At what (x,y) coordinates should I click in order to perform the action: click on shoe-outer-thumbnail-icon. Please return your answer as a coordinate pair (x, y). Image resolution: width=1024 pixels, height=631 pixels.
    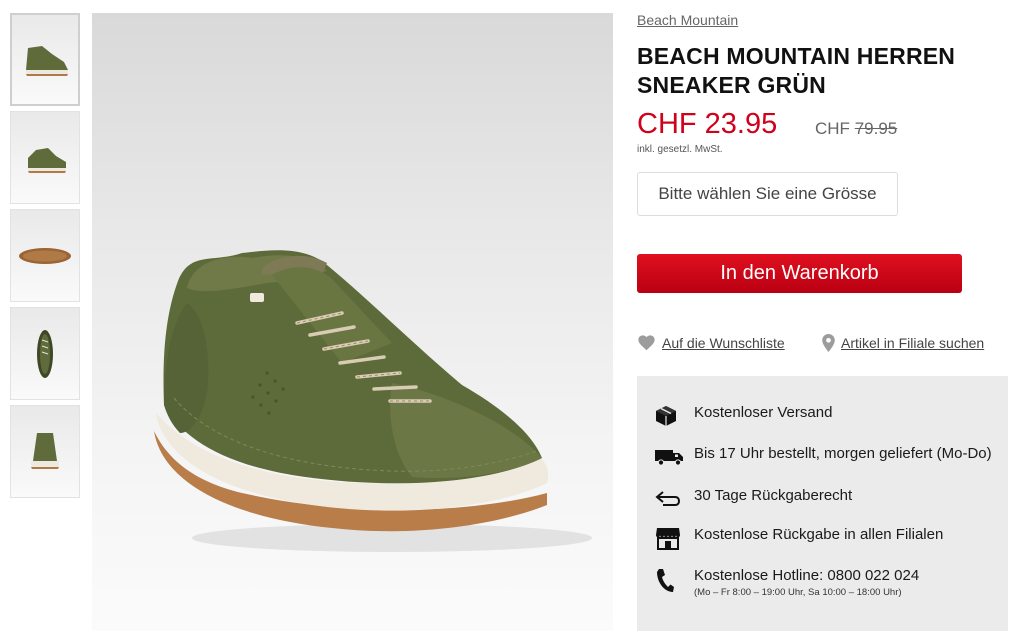
    Looking at the image, I should click on (47, 160).